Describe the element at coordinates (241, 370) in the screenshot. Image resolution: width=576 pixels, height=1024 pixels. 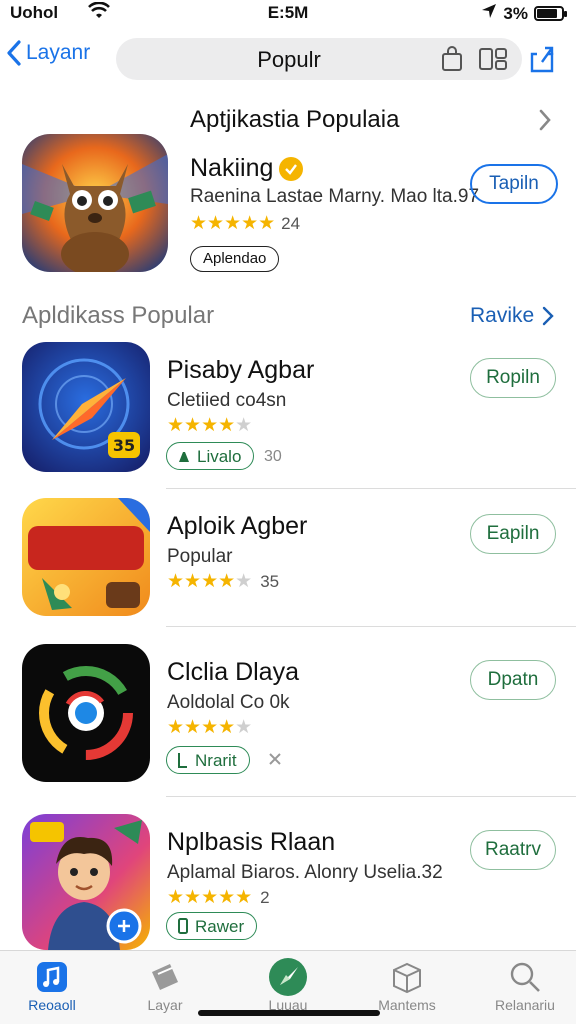
I see `app-name: Pisaby Agbar` at that location.